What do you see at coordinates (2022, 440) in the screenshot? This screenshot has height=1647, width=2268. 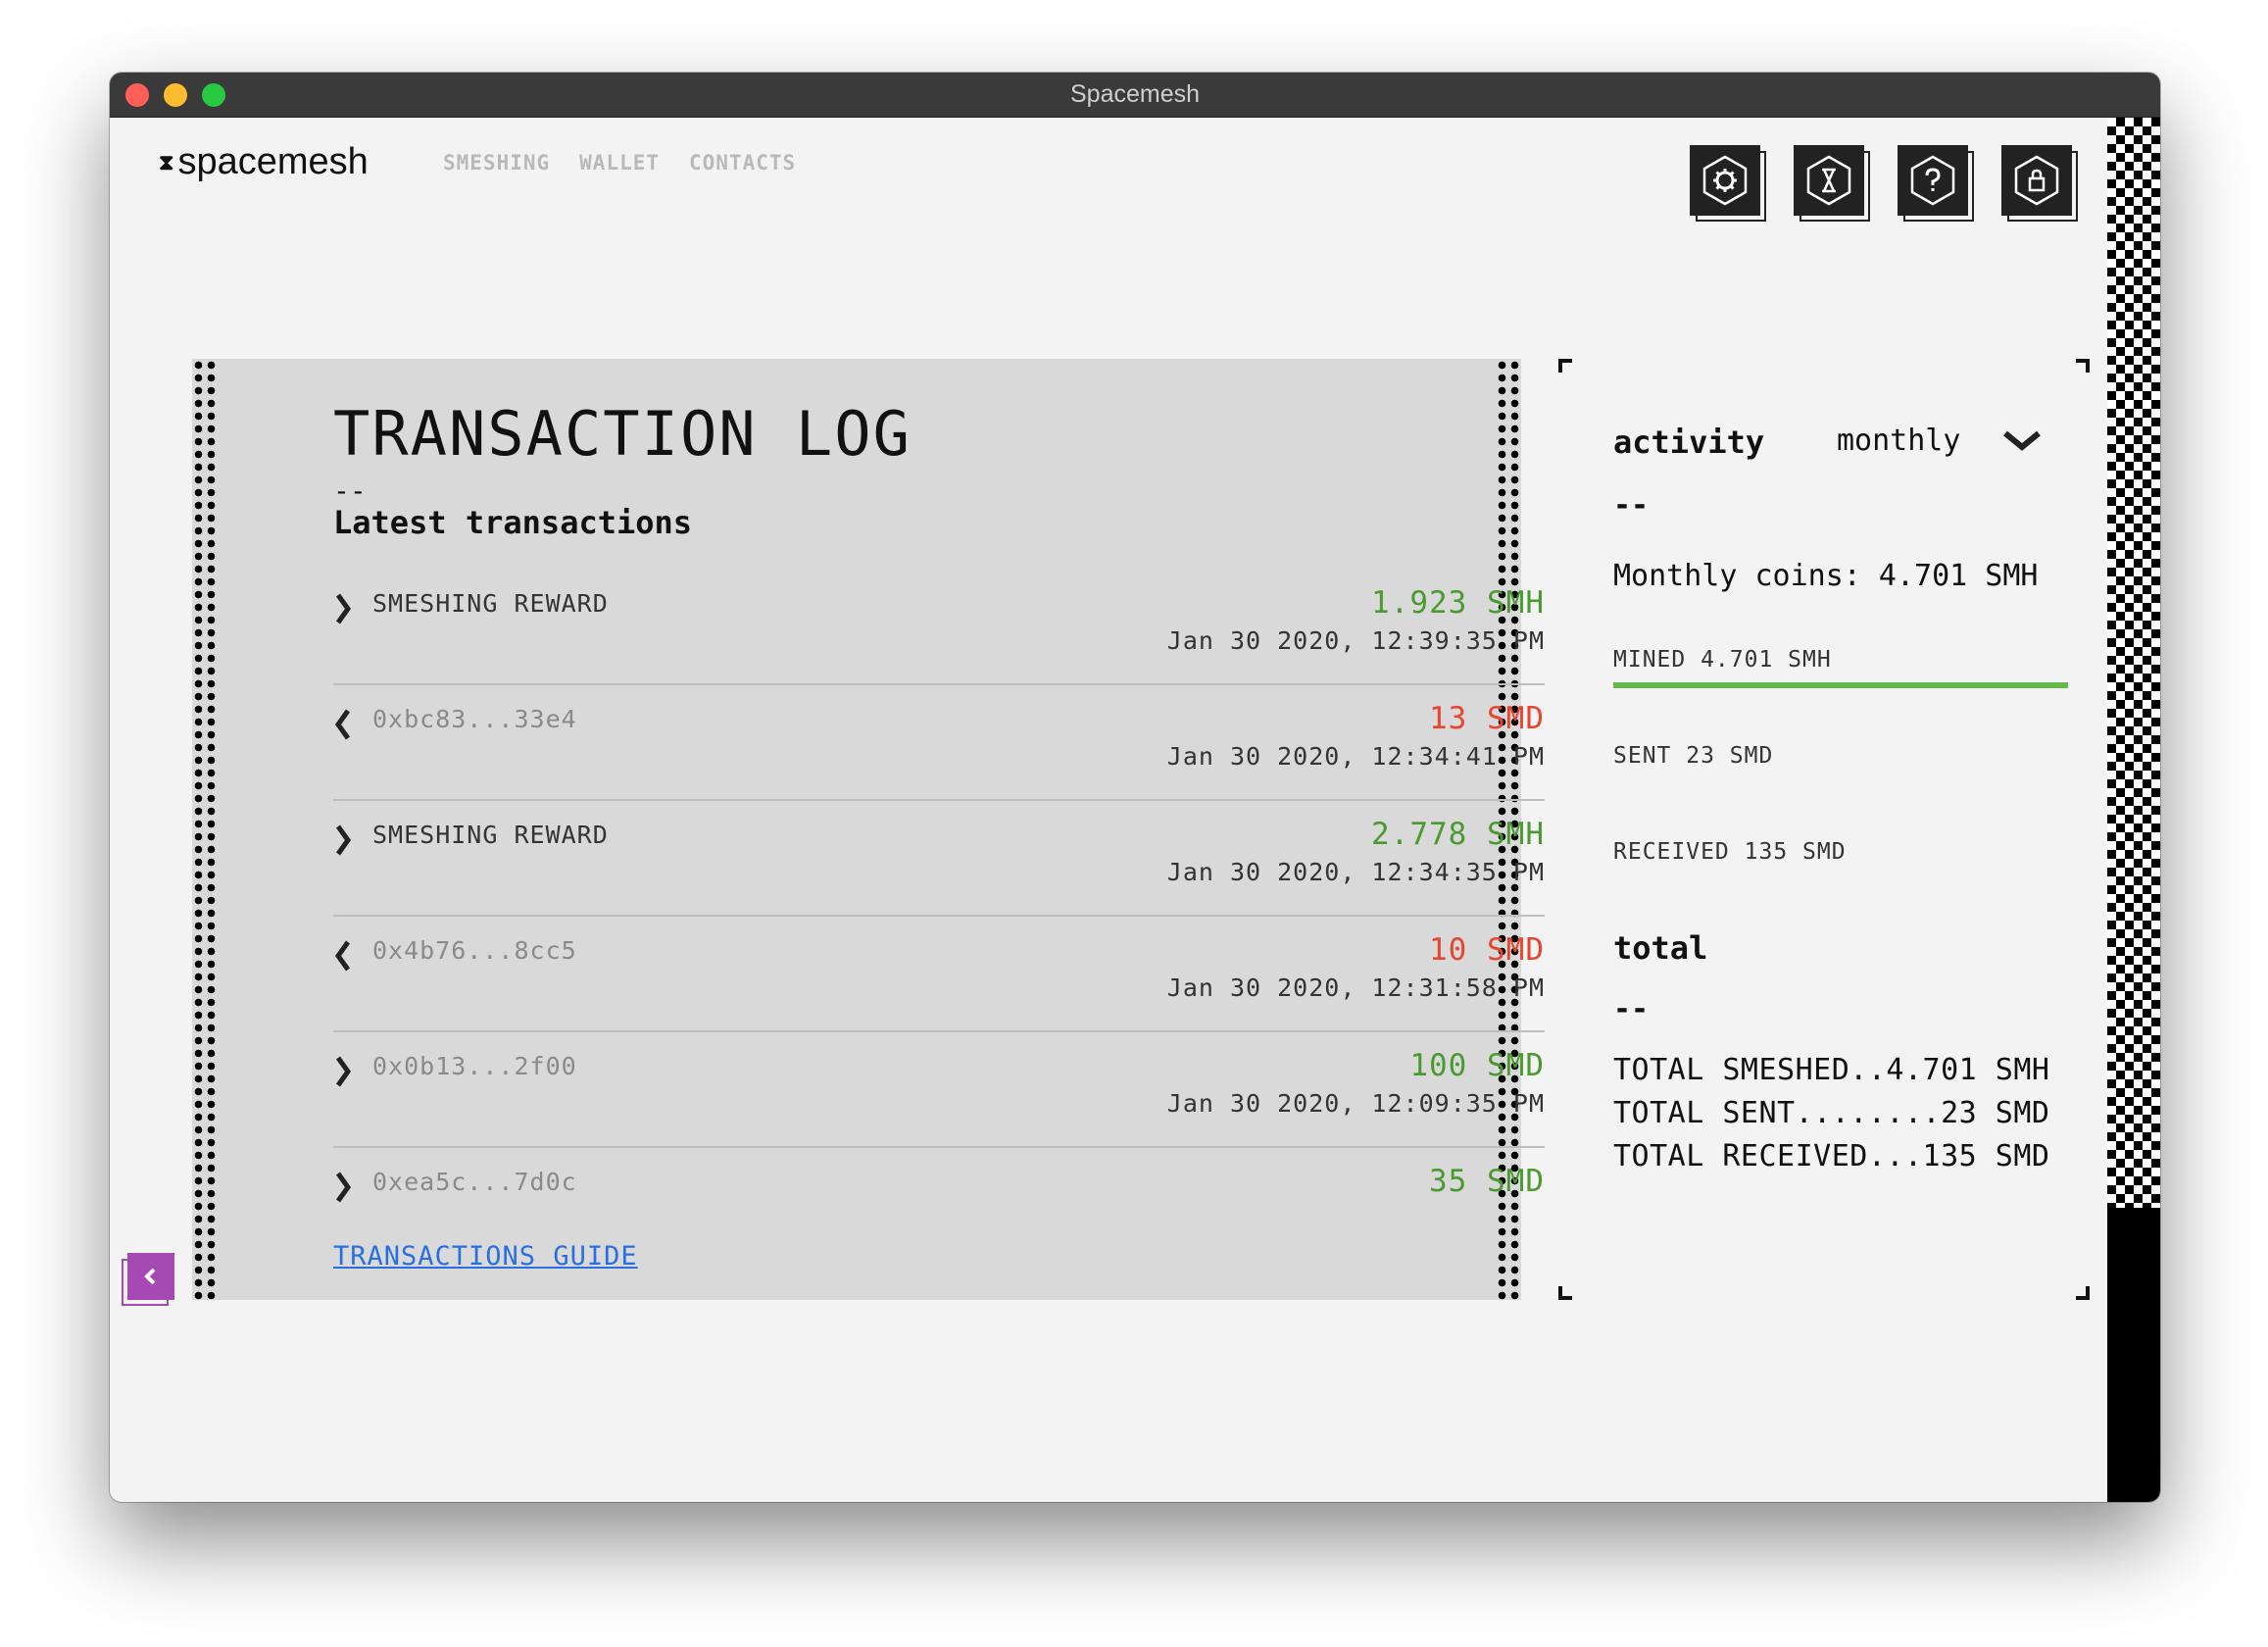 I see `chevron-down-icon` at bounding box center [2022, 440].